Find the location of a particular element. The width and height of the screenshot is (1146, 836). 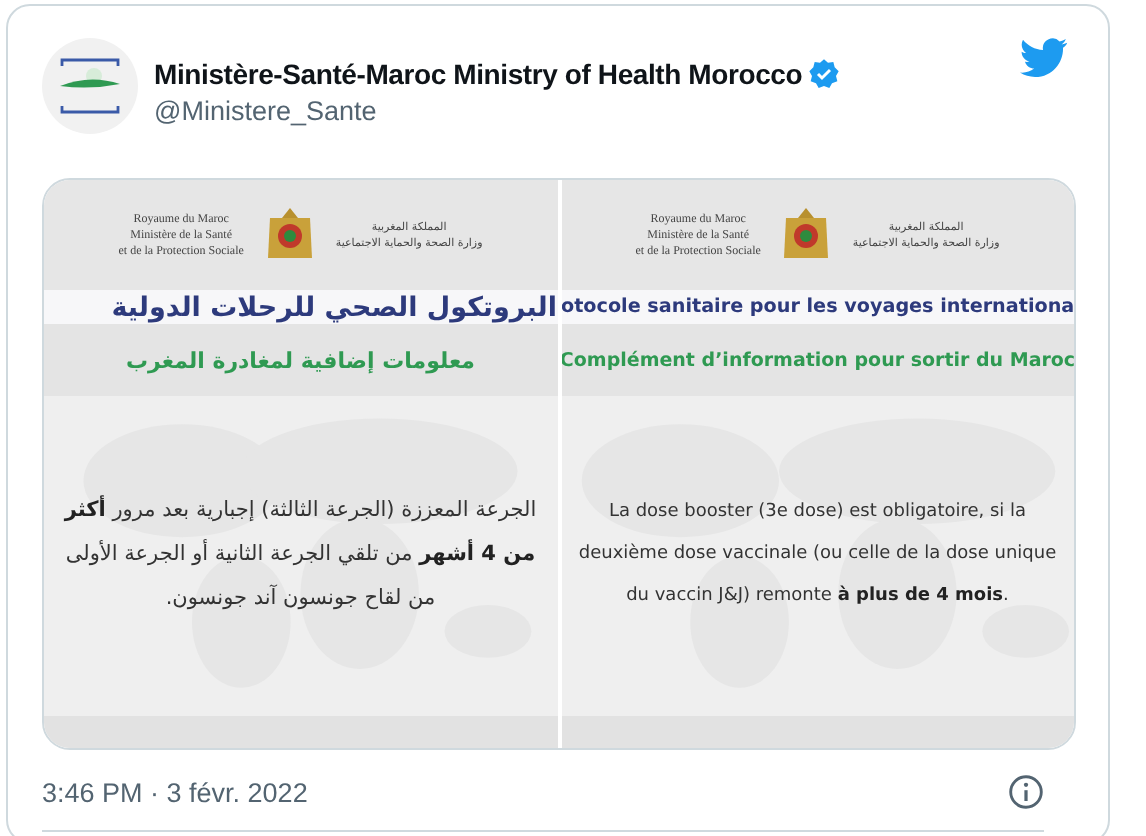

bird-logo-icon is located at coordinates (1044, 58).